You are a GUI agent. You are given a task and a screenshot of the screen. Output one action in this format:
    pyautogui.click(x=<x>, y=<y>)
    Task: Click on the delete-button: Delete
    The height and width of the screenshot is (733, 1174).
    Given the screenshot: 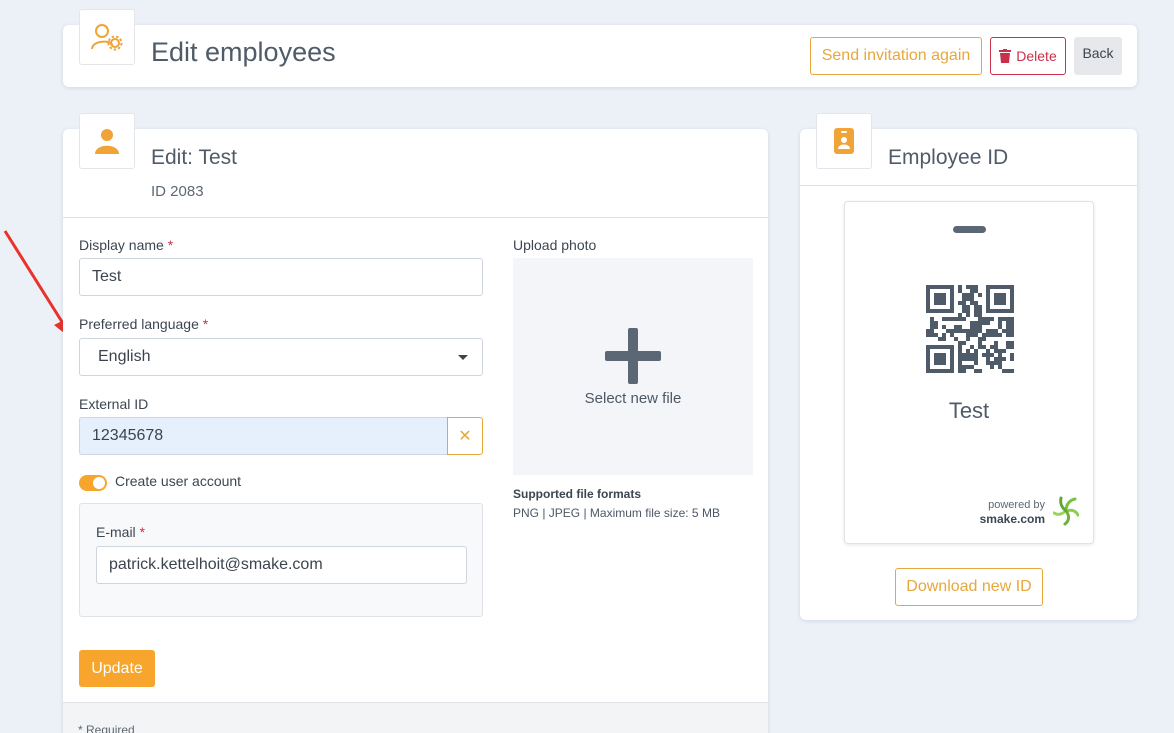 What is the action you would take?
    pyautogui.click(x=1028, y=56)
    